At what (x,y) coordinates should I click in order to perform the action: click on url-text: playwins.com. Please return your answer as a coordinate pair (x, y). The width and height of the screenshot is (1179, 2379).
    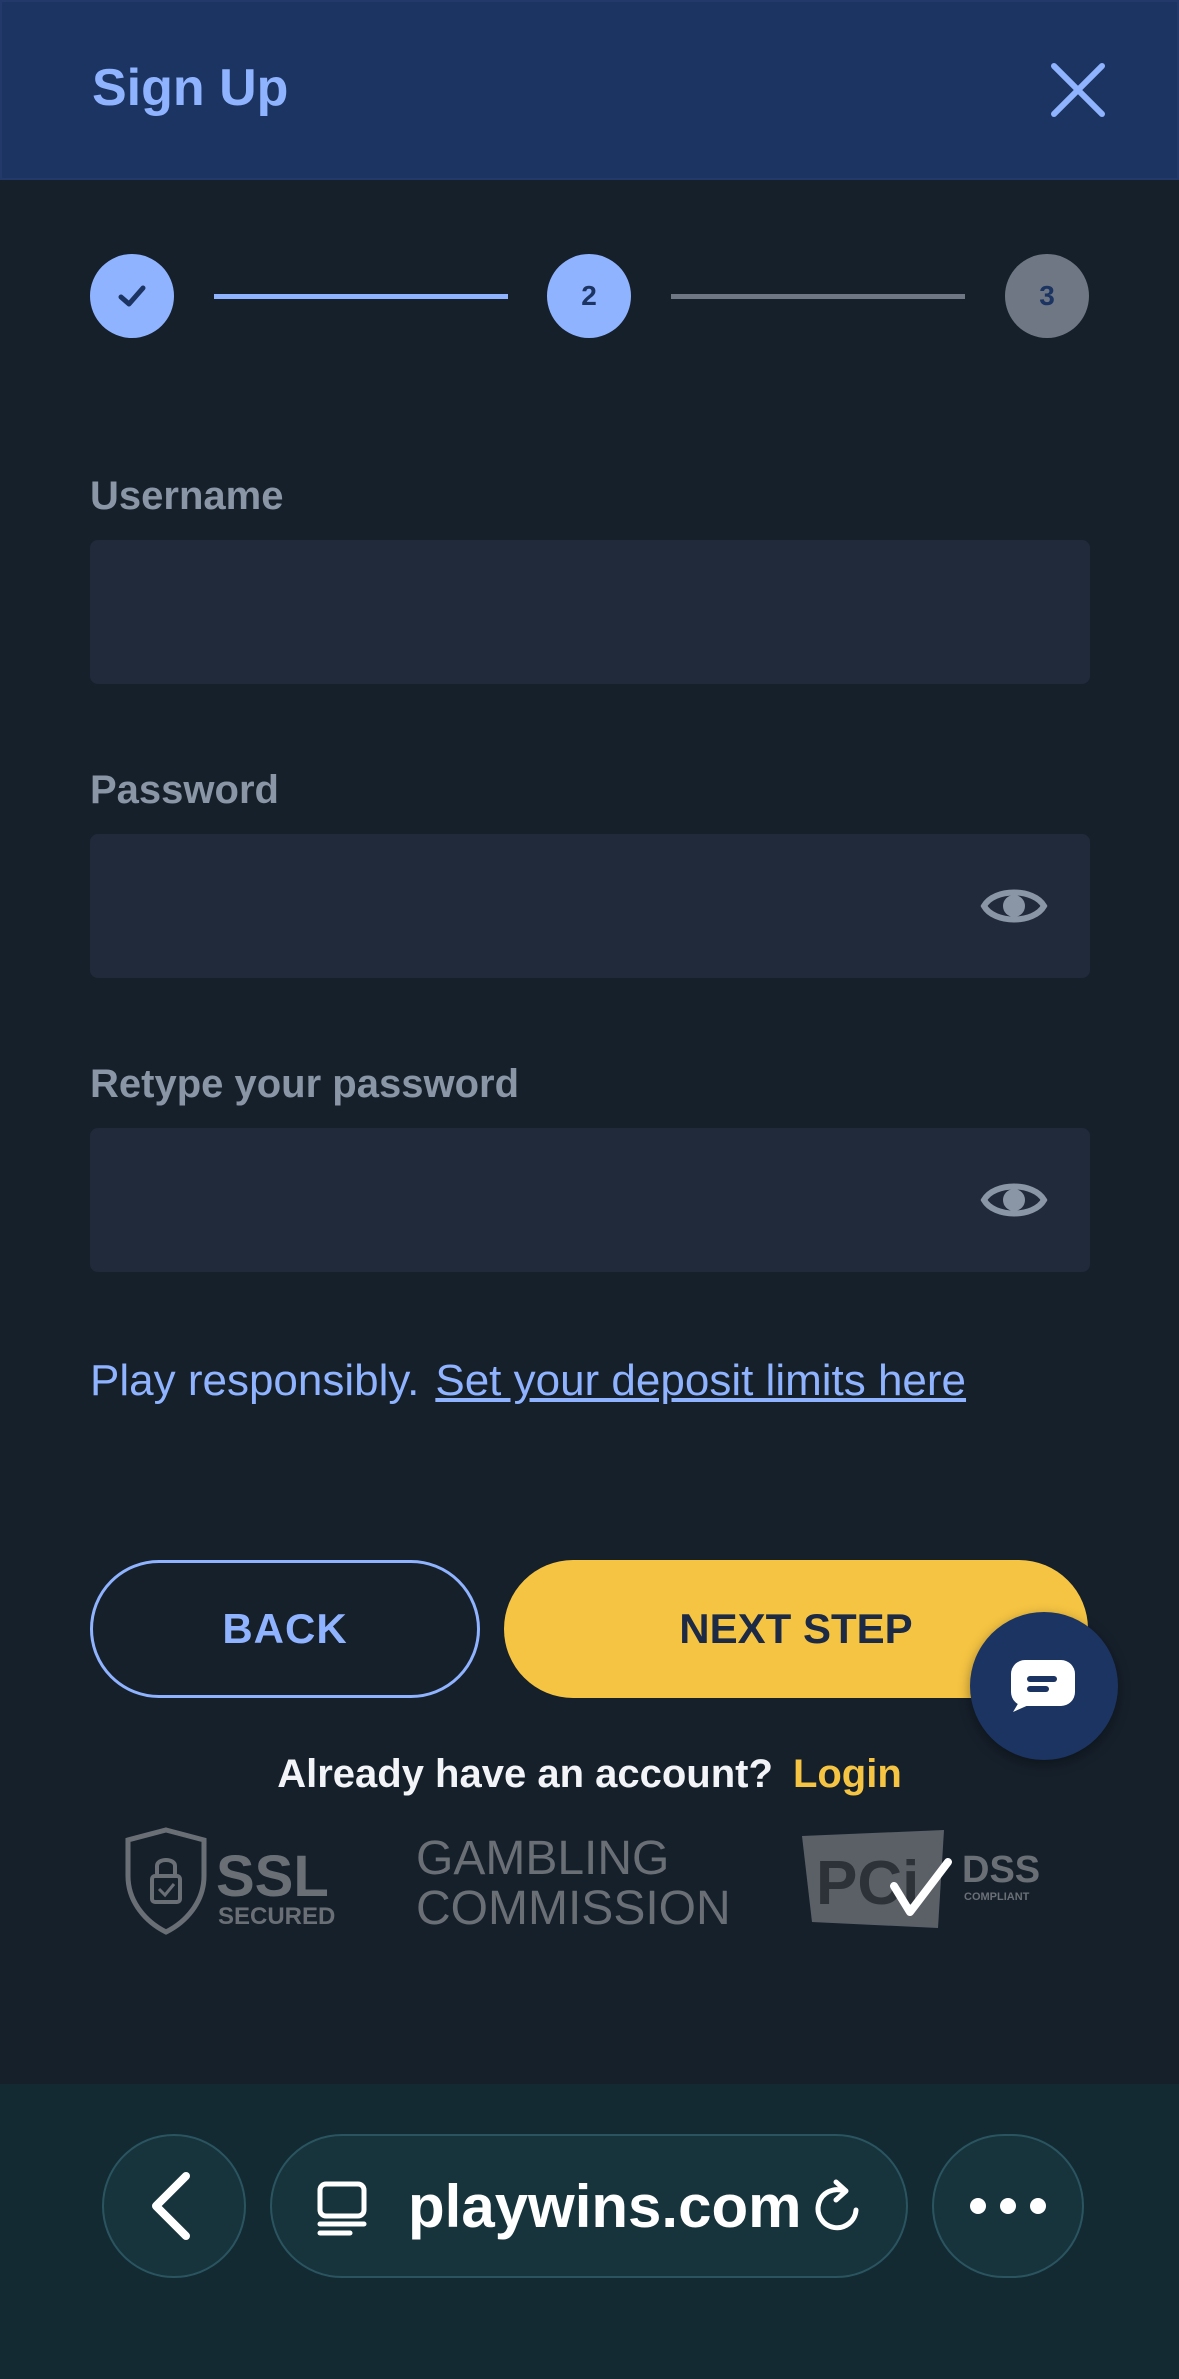
    Looking at the image, I should click on (605, 2206).